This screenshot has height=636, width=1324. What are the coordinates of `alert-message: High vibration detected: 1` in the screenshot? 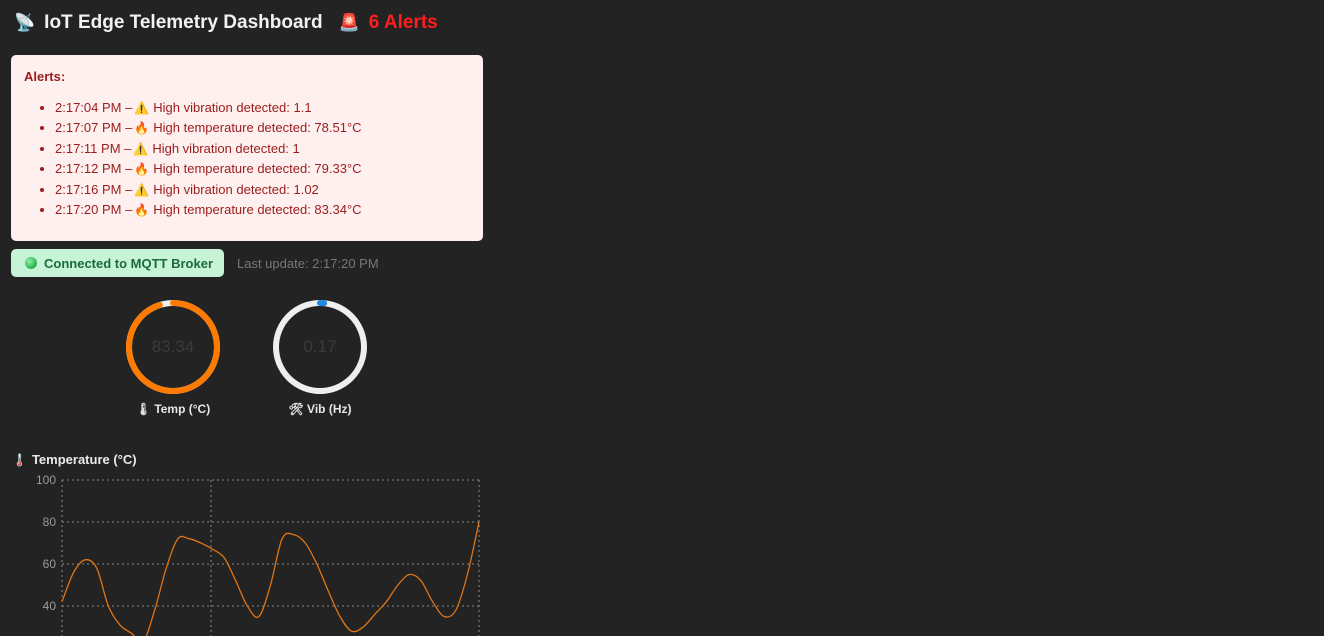 It's located at (226, 148).